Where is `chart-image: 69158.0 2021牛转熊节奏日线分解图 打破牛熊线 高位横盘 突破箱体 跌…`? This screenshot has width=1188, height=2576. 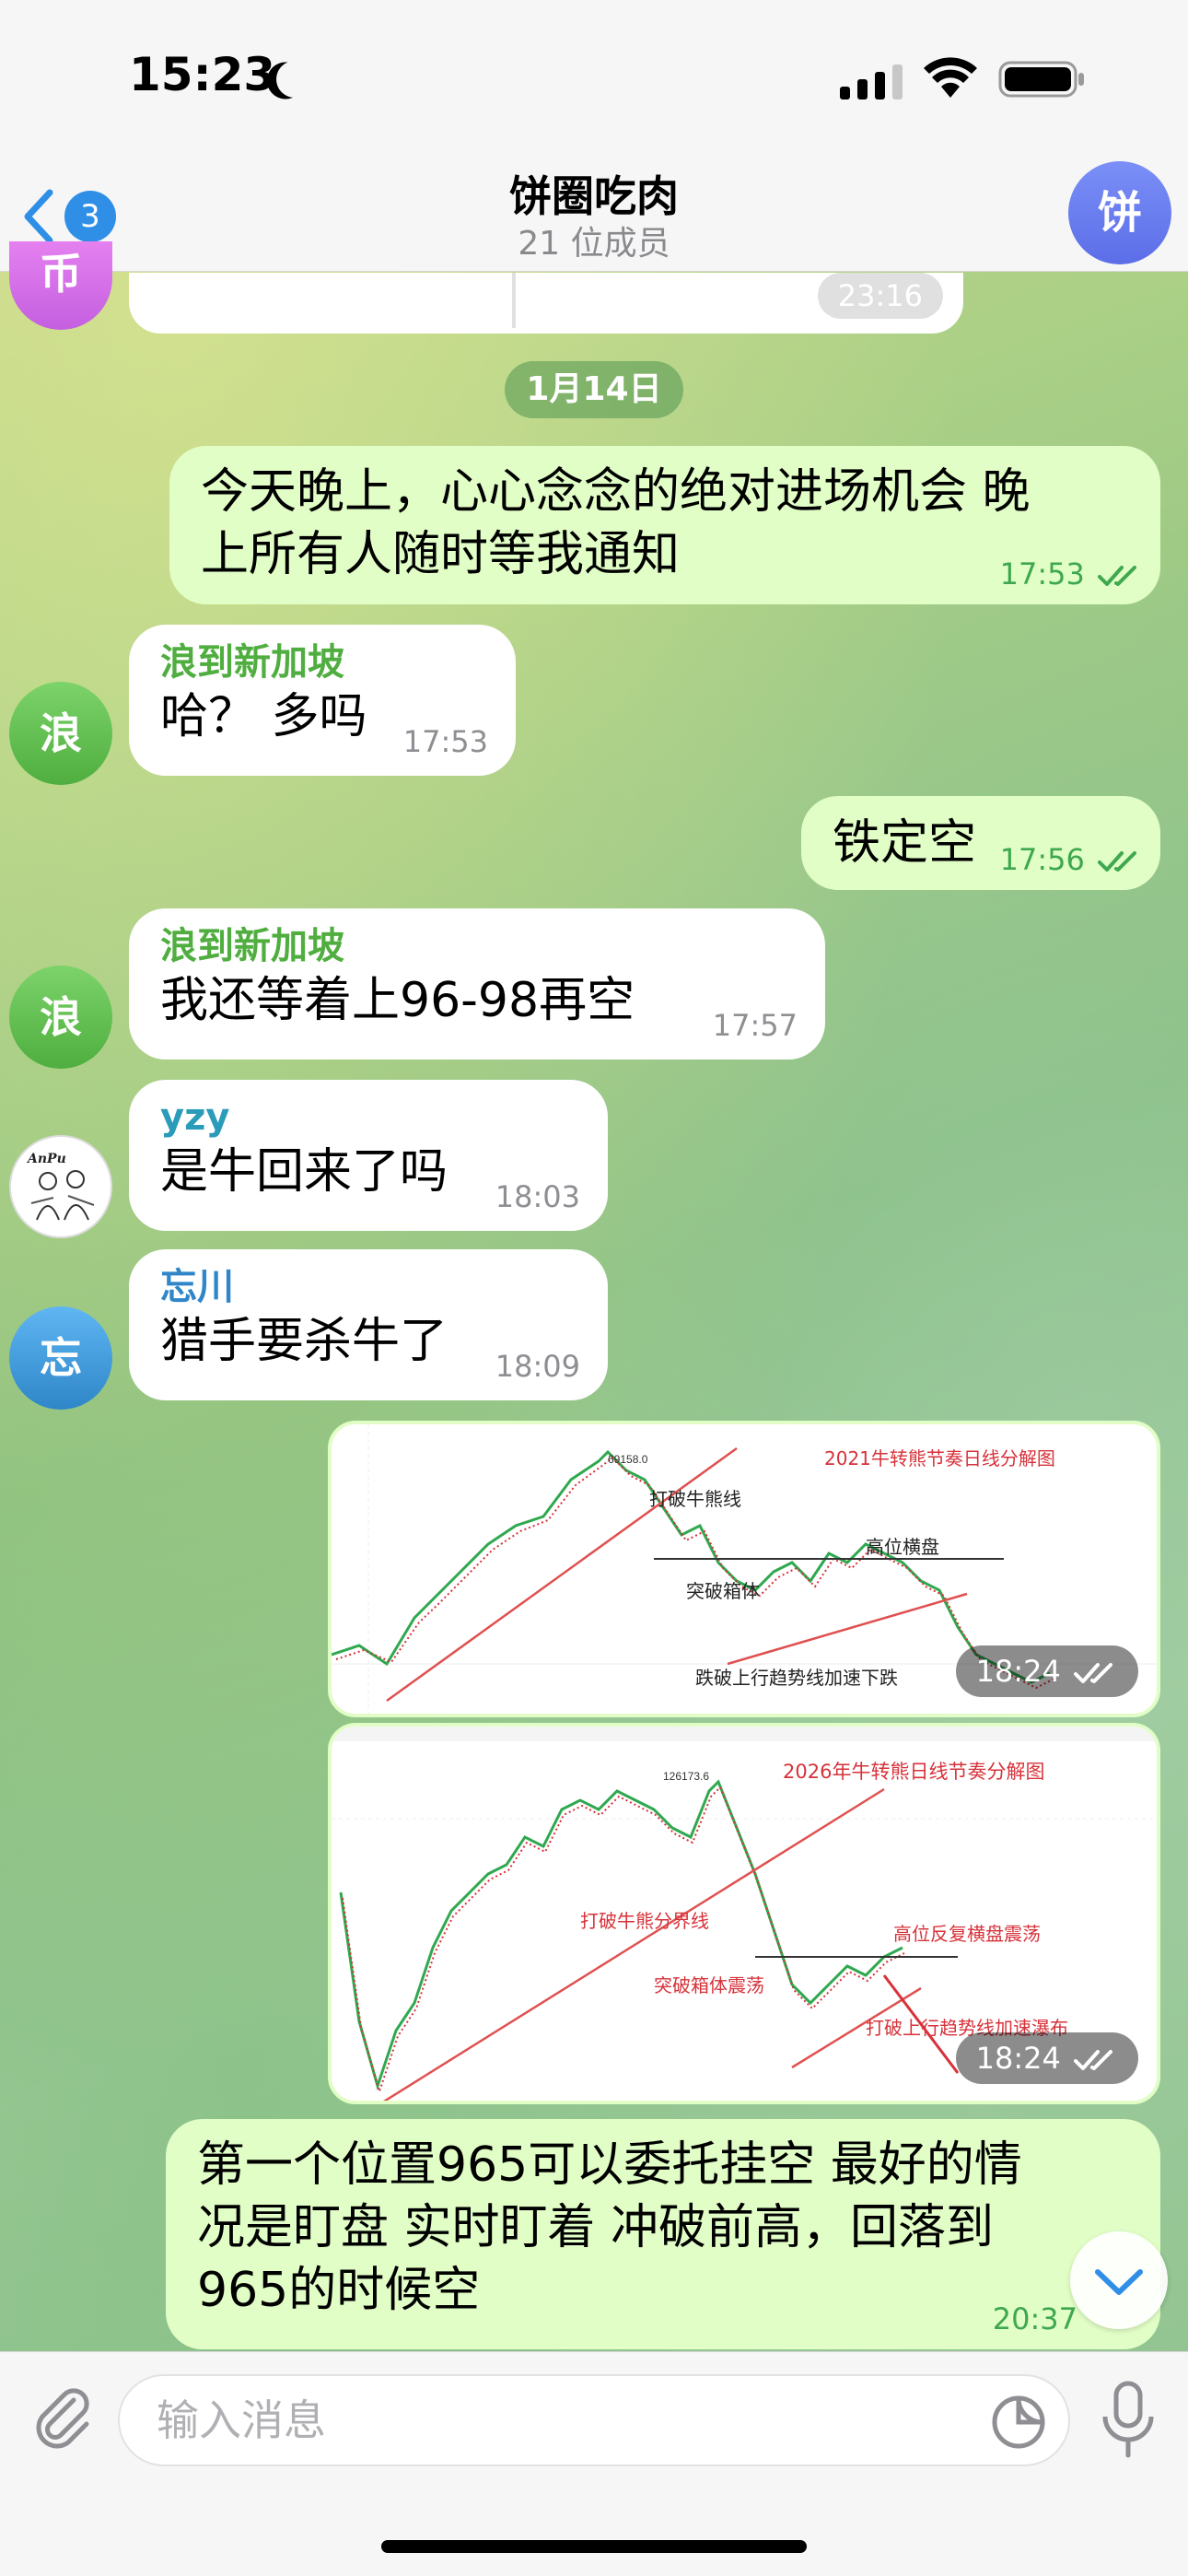
chart-image: 69158.0 2021牛转熊节奏日线分解图 打破牛熊线 高位横盘 突破箱体 跌… is located at coordinates (744, 1569).